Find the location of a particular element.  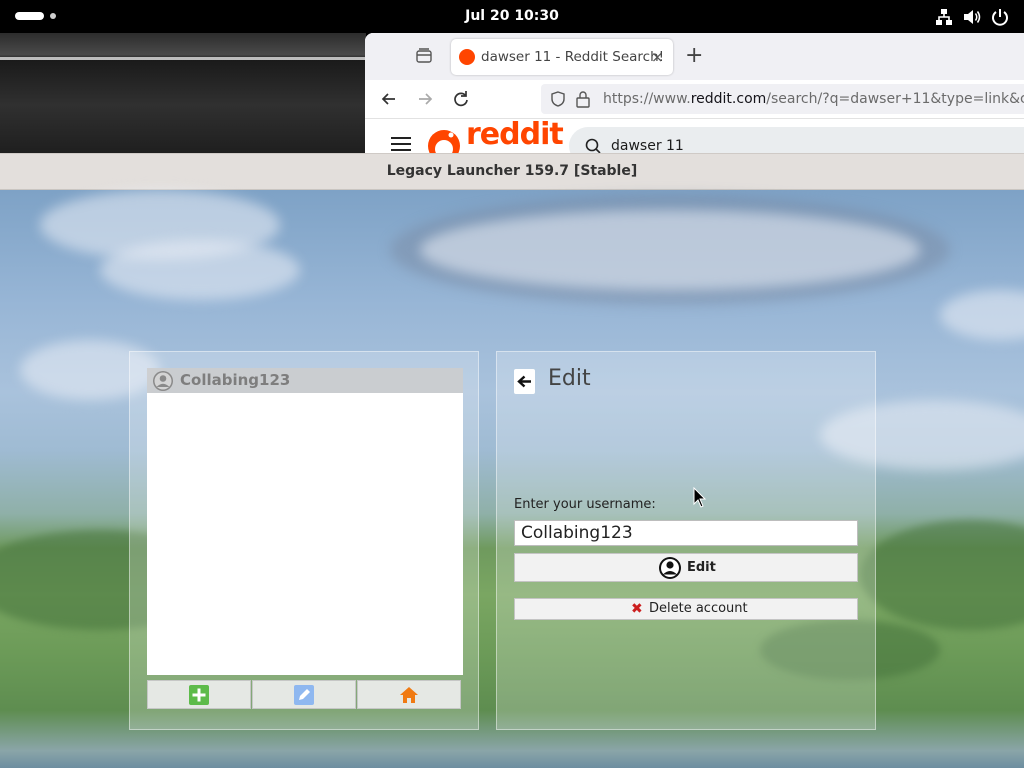

forward-arrow-icon is located at coordinates (425, 99).